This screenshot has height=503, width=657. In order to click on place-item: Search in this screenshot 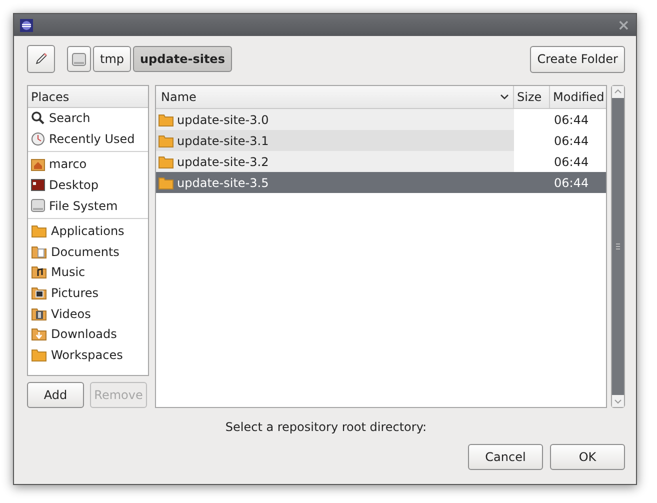, I will do `click(69, 118)`.